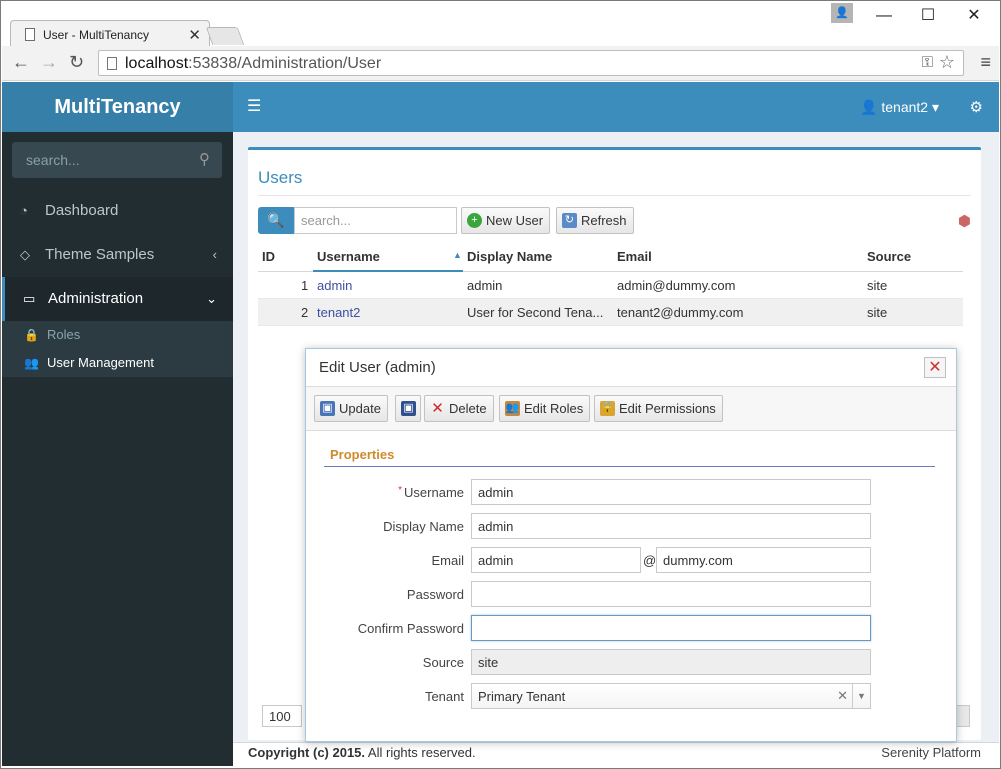 The height and width of the screenshot is (769, 1001). Describe the element at coordinates (348, 256) in the screenshot. I see `column-header-username: Username` at that location.